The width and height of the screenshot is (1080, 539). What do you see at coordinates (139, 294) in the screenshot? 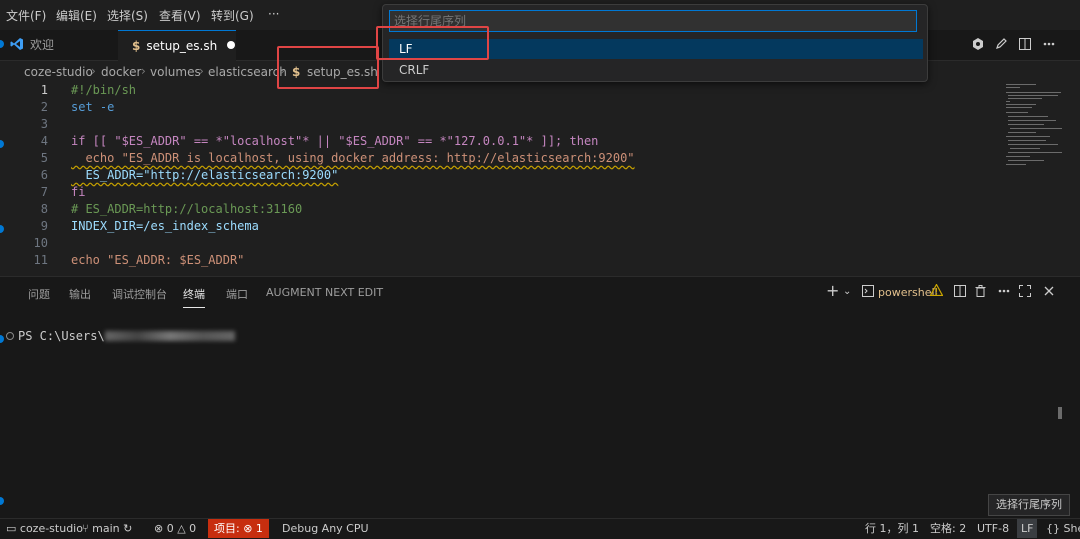
I see `panel-tab-debug-console: 调试控制台` at bounding box center [139, 294].